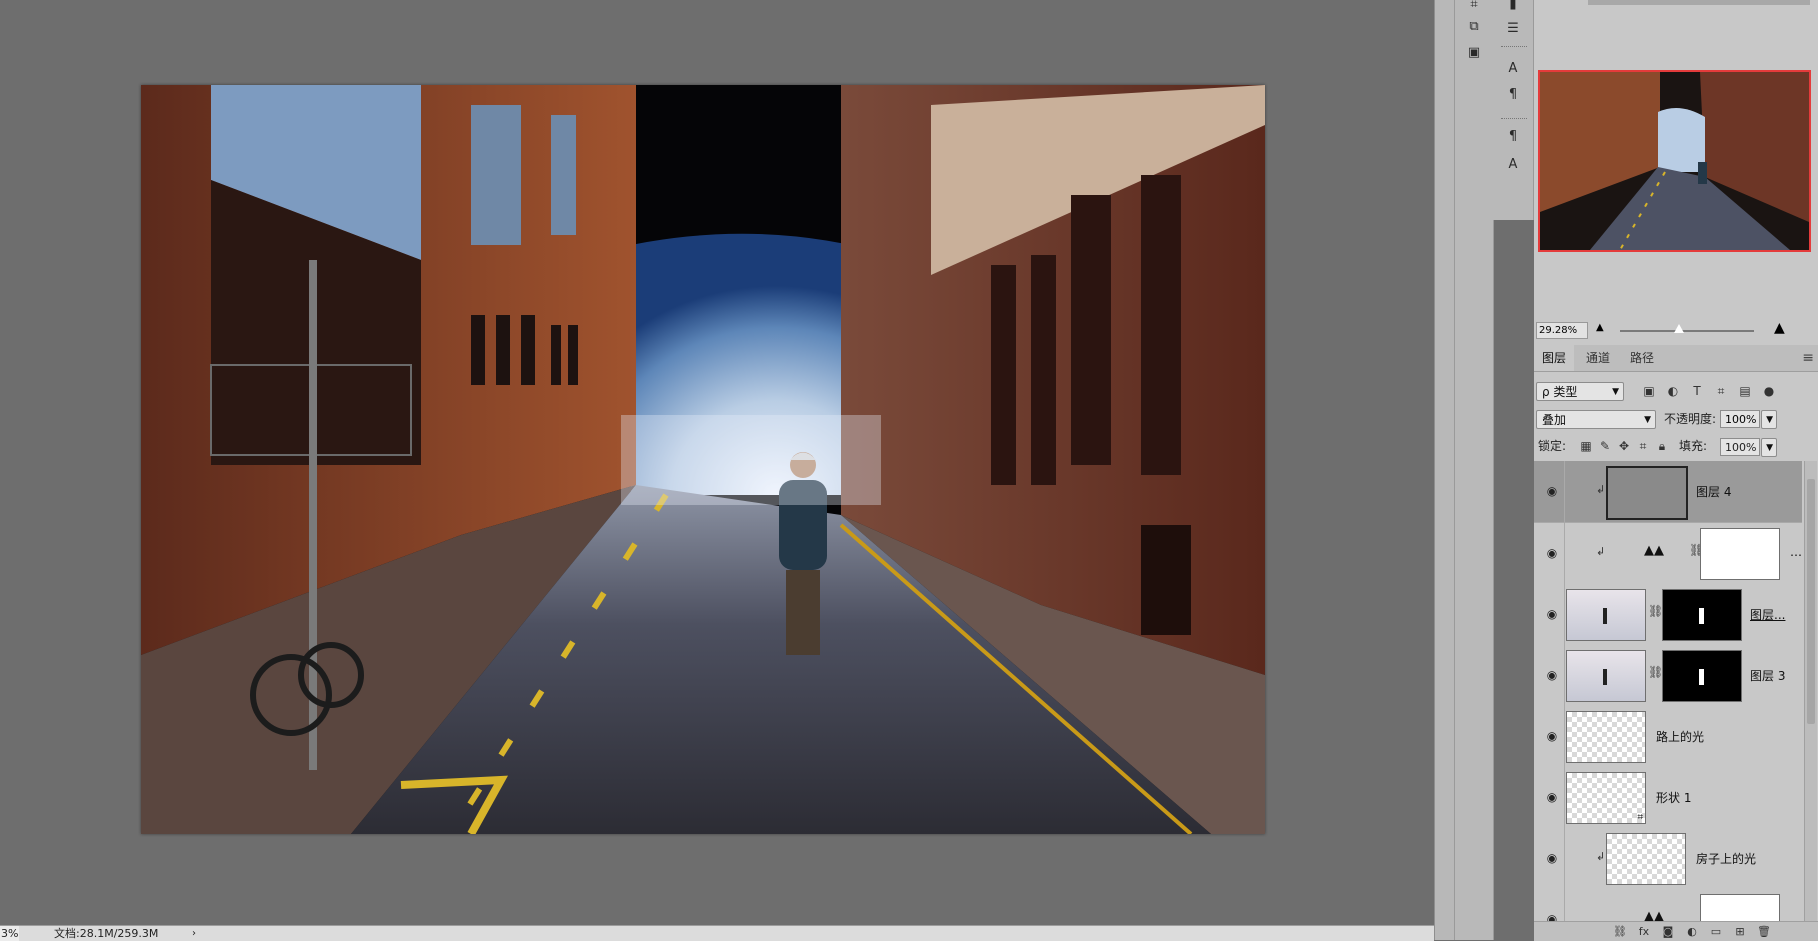  I want to click on navigator-thumbnail, so click(1674, 161).